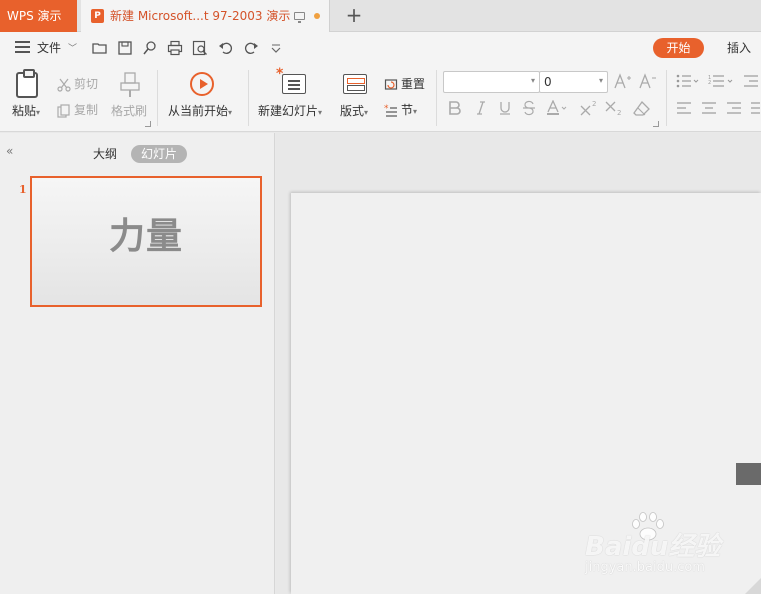  What do you see at coordinates (678, 48) in the screenshot?
I see `tab-start: 开始` at bounding box center [678, 48].